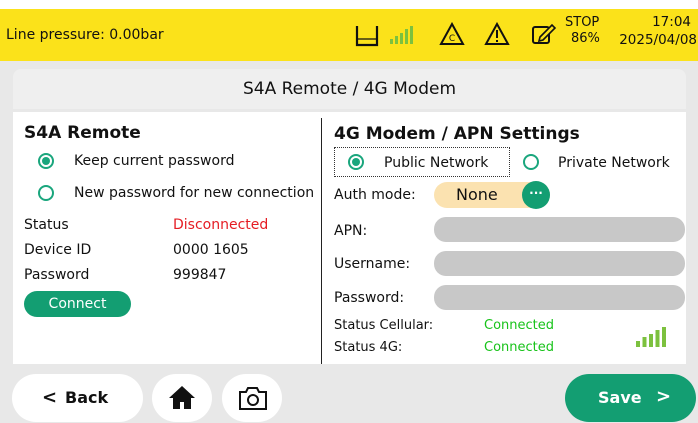 This screenshot has height=423, width=698. Describe the element at coordinates (614, 163) in the screenshot. I see `private-network-label: Private Network` at that location.